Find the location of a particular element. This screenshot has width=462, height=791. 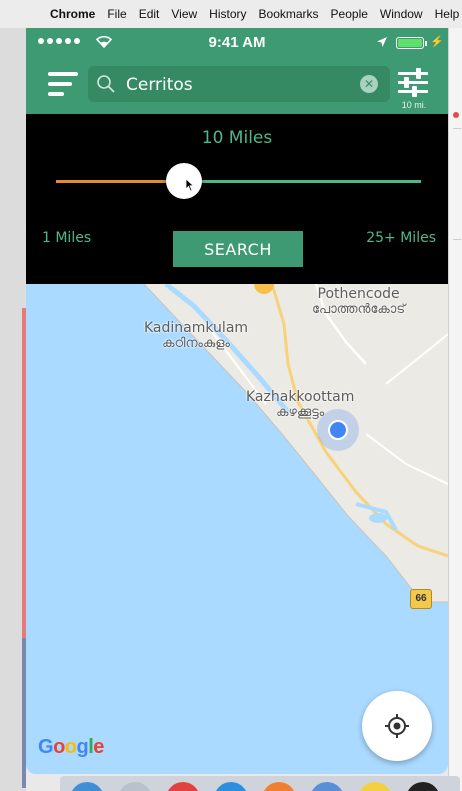

mac-dock is located at coordinates (260, 783).